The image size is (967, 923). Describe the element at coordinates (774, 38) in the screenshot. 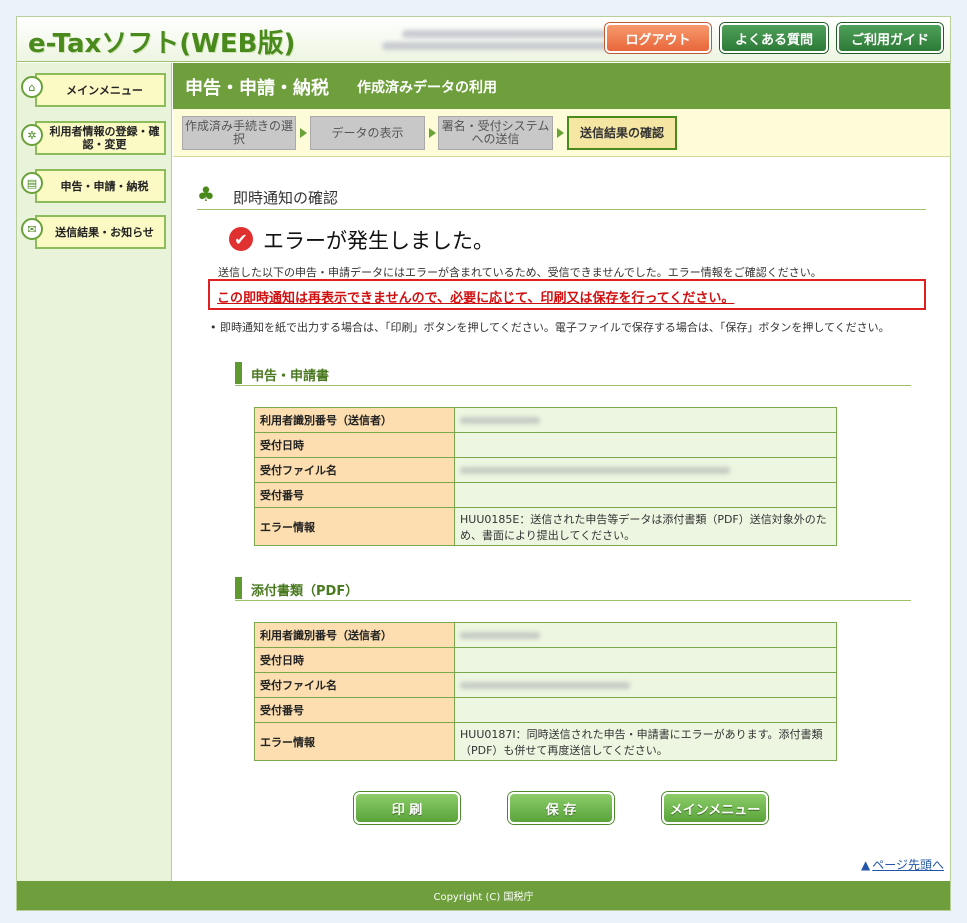

I see `faq-button: よくある質問` at that location.